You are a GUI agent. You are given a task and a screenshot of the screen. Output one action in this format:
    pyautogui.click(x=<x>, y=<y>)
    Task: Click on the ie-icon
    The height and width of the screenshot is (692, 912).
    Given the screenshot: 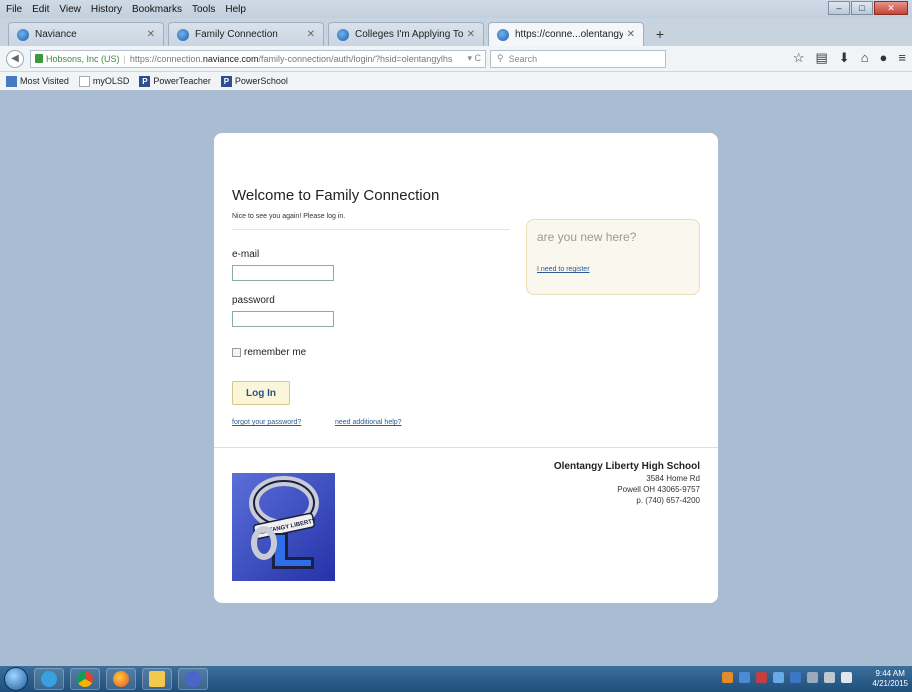 What is the action you would take?
    pyautogui.click(x=49, y=679)
    